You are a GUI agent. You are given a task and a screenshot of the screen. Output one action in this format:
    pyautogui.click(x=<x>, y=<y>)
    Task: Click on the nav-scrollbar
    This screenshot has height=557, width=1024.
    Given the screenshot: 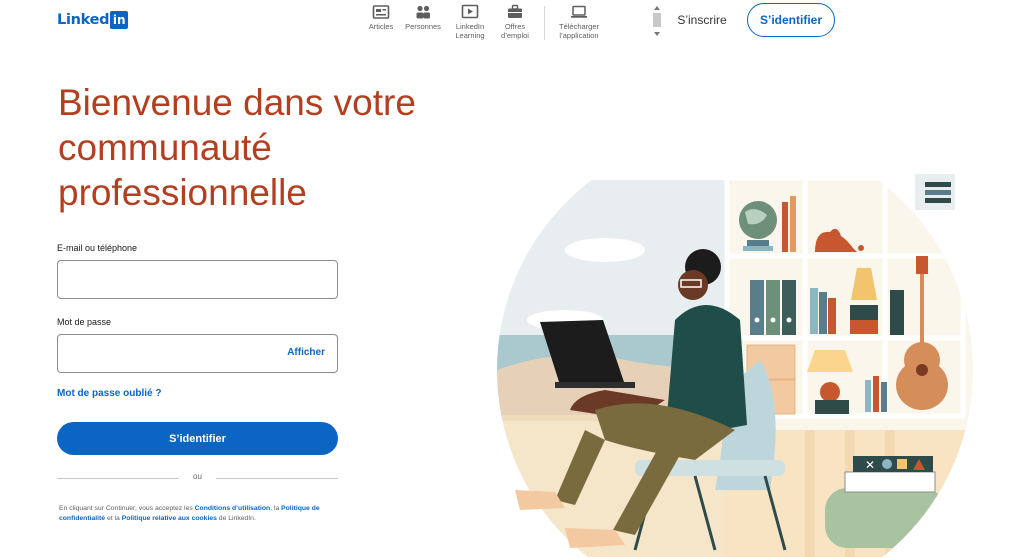 What is the action you would take?
    pyautogui.click(x=657, y=21)
    